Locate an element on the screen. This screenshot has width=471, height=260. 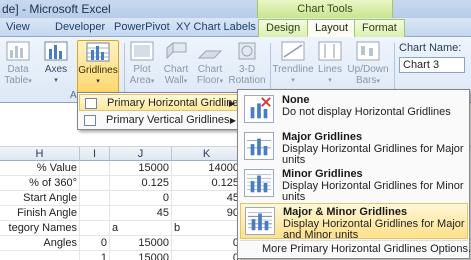
vertical-gridlines-icon is located at coordinates (90, 120).